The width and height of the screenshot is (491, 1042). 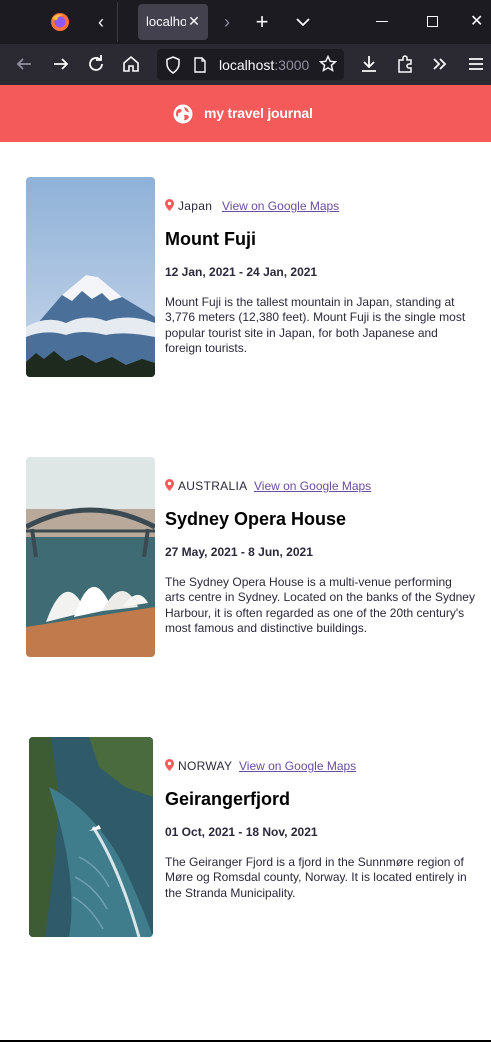 What do you see at coordinates (60, 22) in the screenshot?
I see `firefox-logo-icon` at bounding box center [60, 22].